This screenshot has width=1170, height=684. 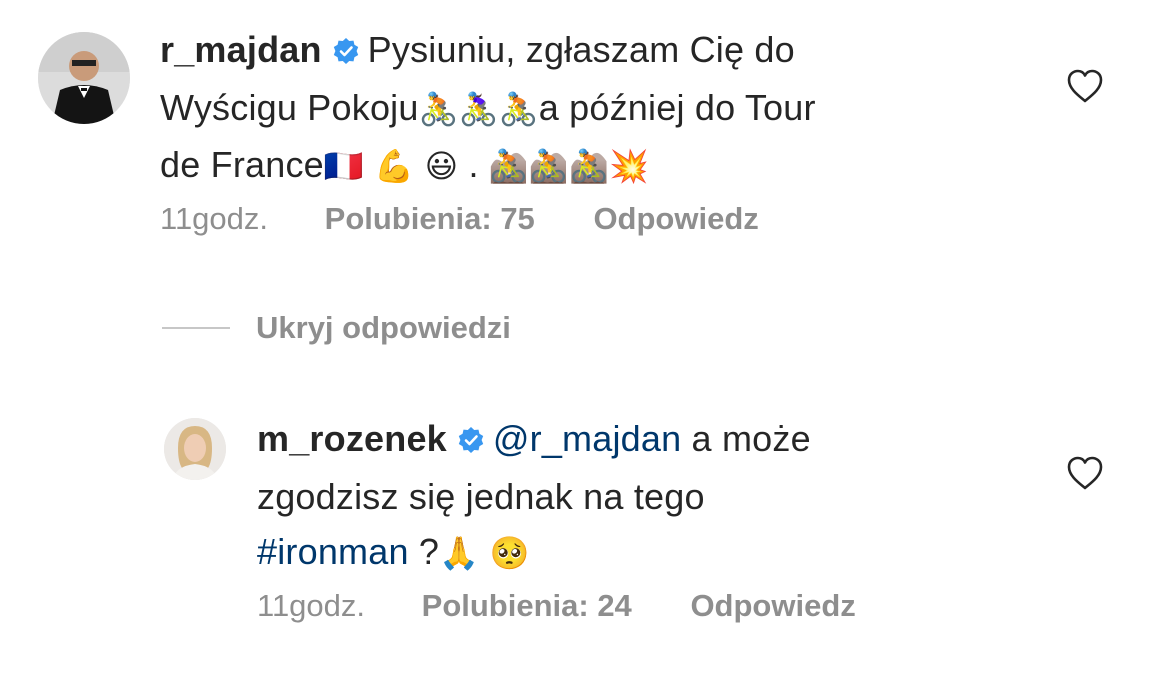 I want to click on comment-line-2: zgodzisz się jednak na tego, so click(x=657, y=496).